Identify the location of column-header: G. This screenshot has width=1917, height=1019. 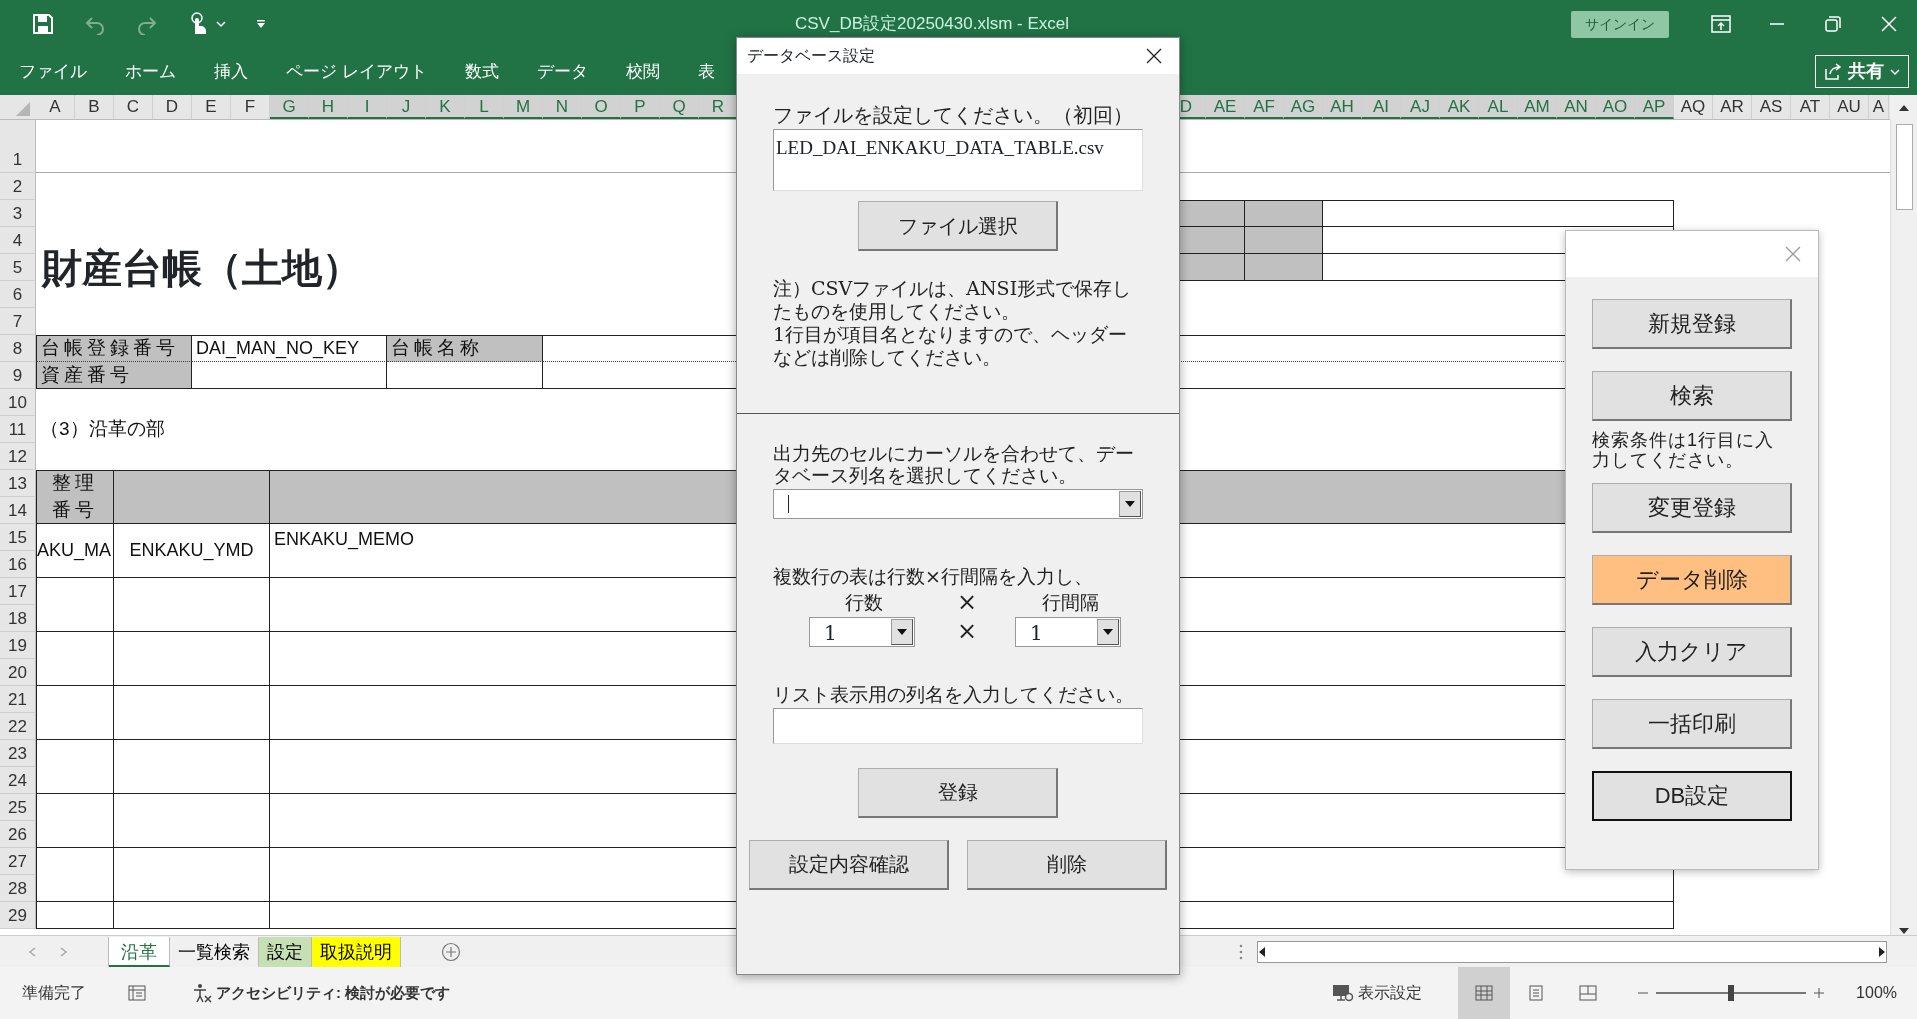
(289, 107).